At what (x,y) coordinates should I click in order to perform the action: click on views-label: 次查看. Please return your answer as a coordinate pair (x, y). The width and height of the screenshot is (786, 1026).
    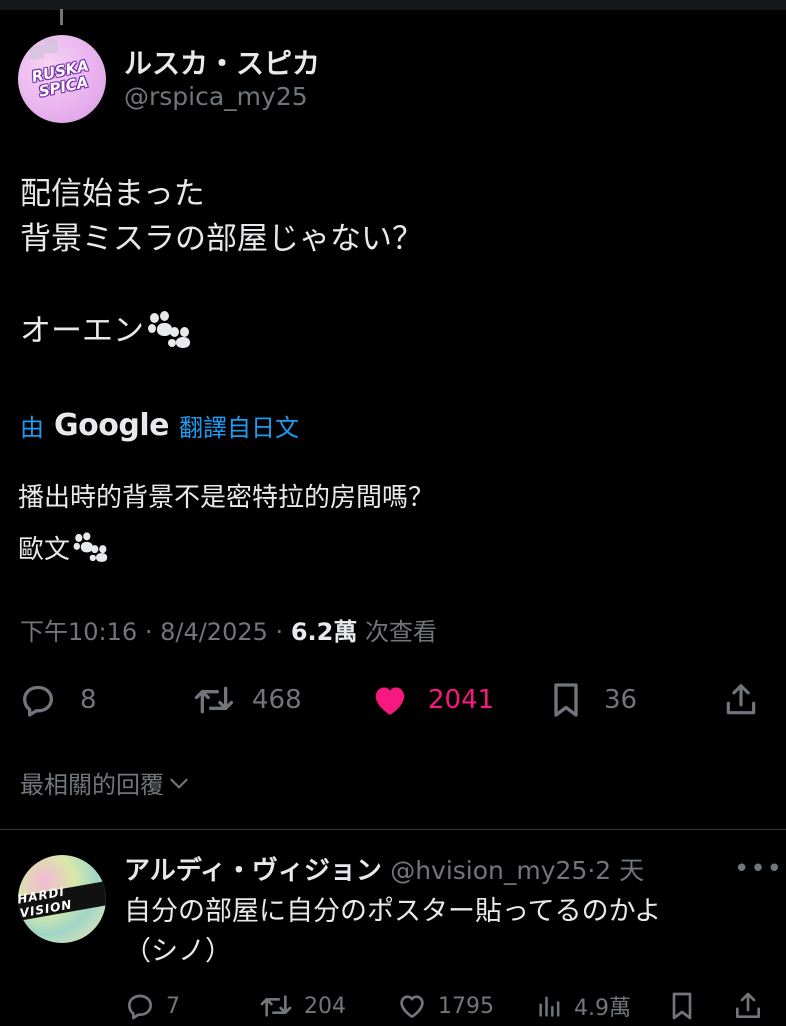
    Looking at the image, I should click on (400, 632).